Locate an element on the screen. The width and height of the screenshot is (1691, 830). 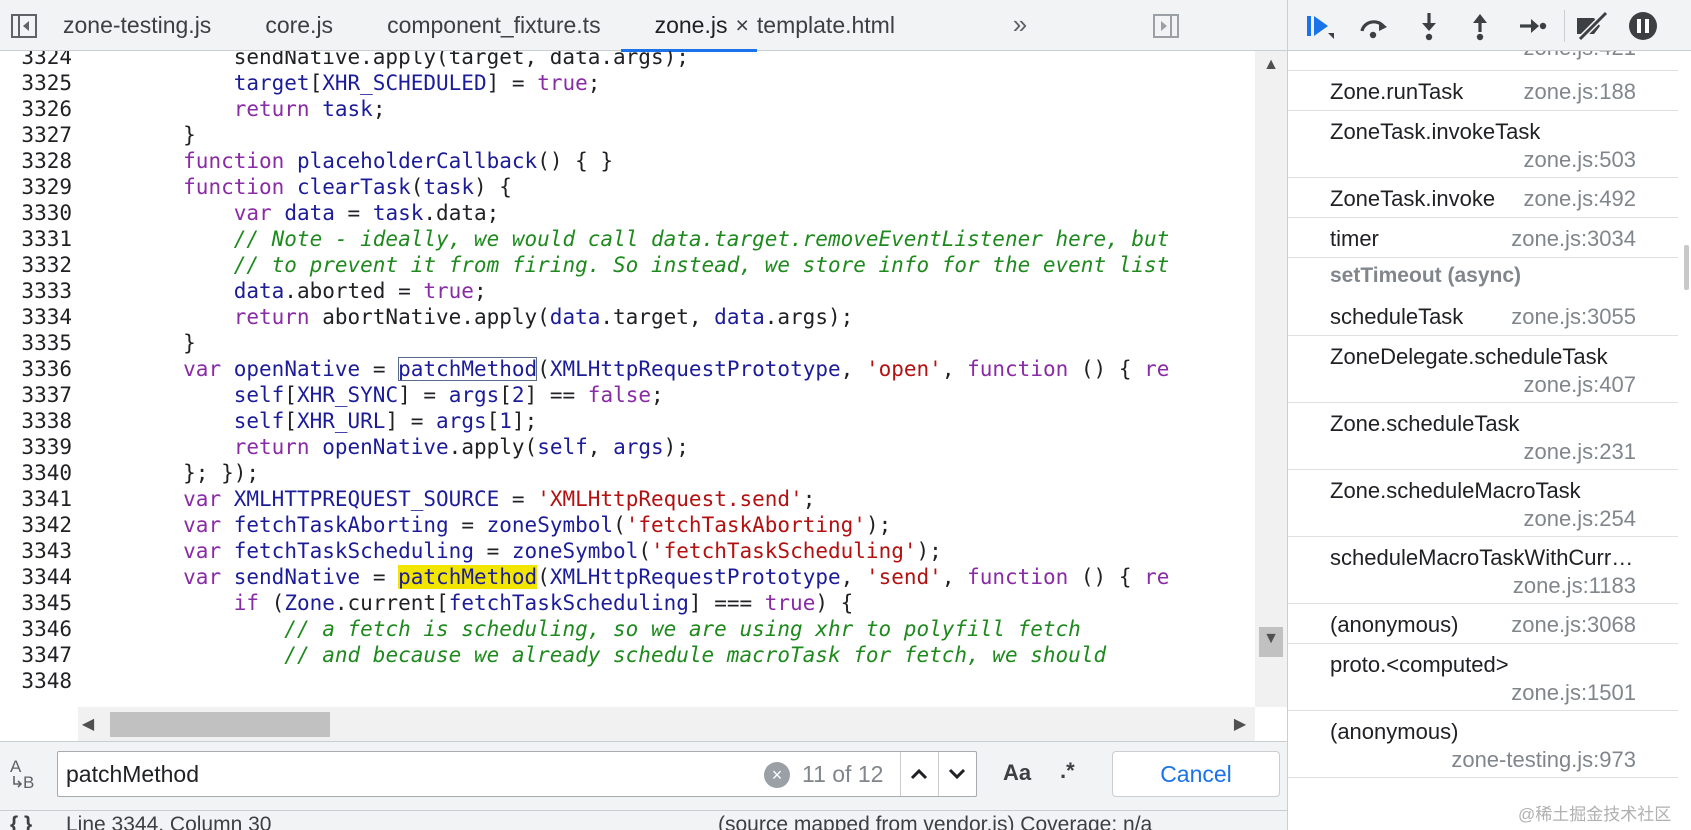
call-frame: ZoneTask.invoke zone.js:492 is located at coordinates (1483, 198).